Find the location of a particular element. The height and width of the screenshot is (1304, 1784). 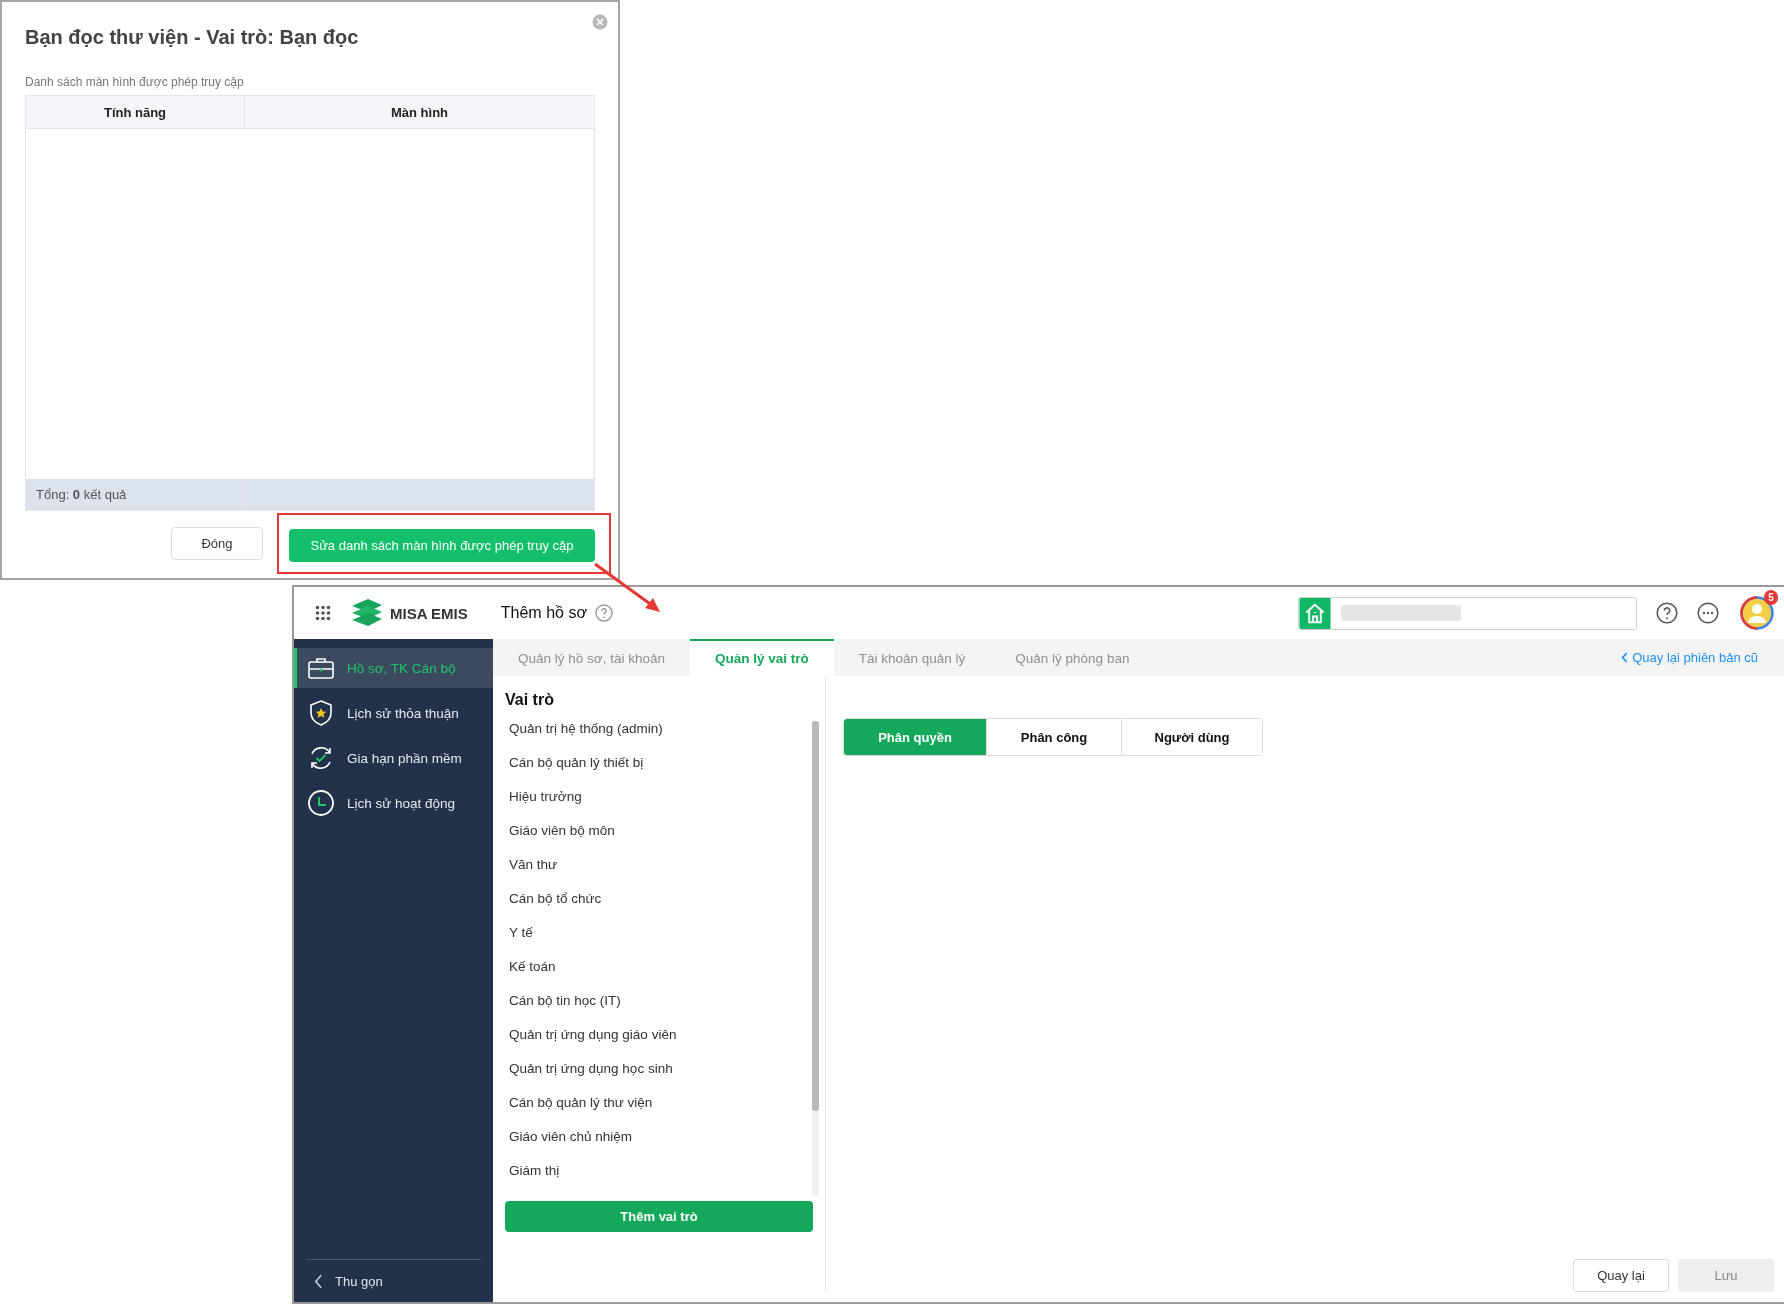

role-item: Giáo viên bộ môn is located at coordinates (658, 830).